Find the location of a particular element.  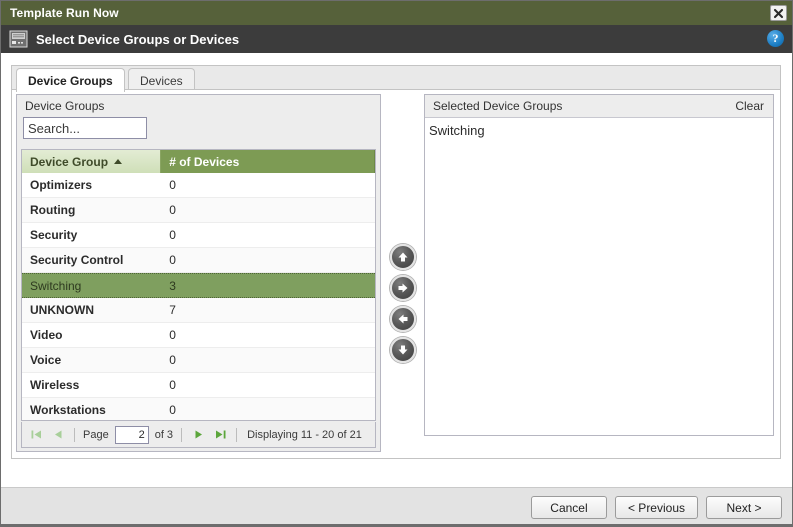

move-down-button is located at coordinates (403, 350).